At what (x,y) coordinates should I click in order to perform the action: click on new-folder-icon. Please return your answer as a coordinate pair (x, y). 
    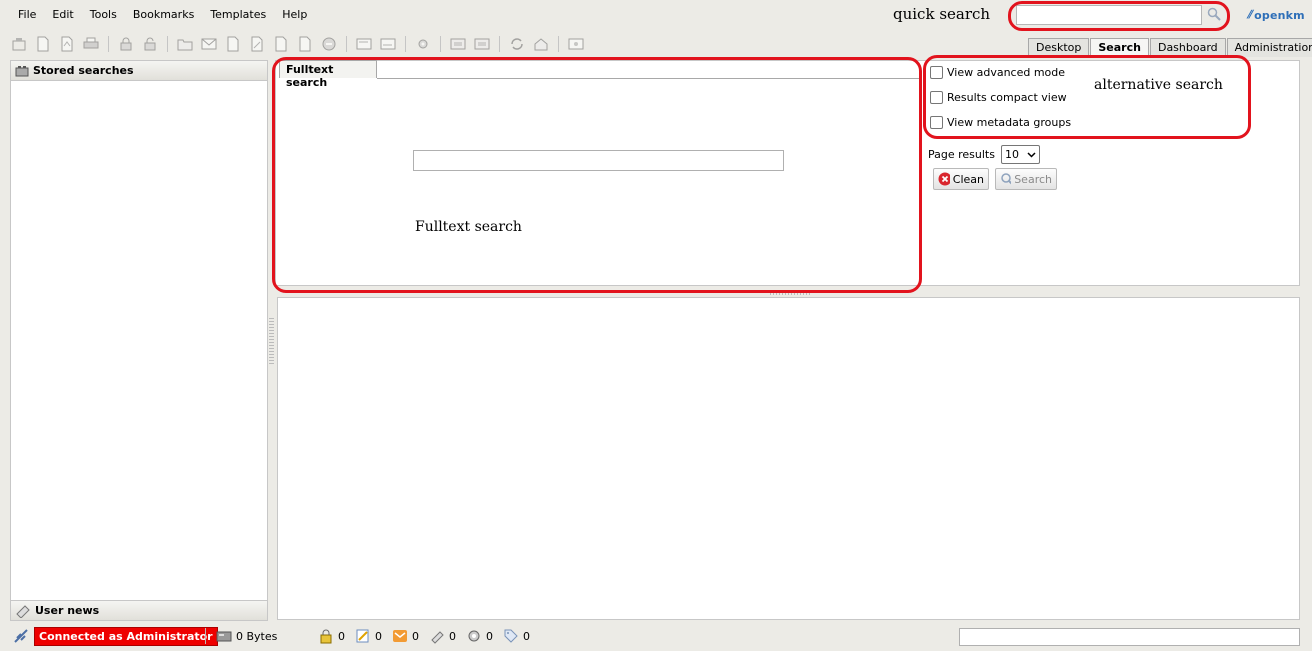
    Looking at the image, I should click on (185, 44).